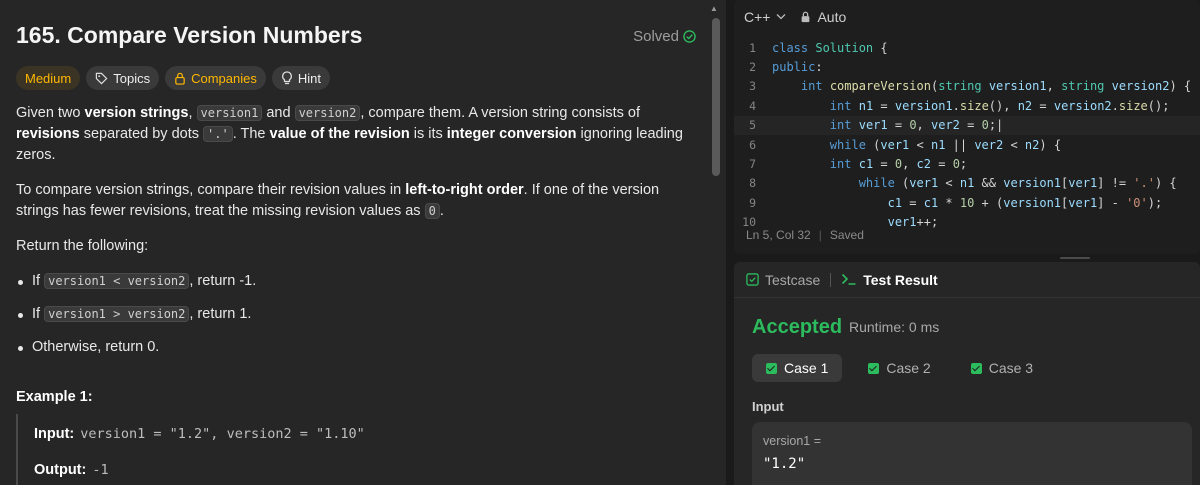 The width and height of the screenshot is (1200, 485). Describe the element at coordinates (432, 211) in the screenshot. I see `inline-code: 0` at that location.